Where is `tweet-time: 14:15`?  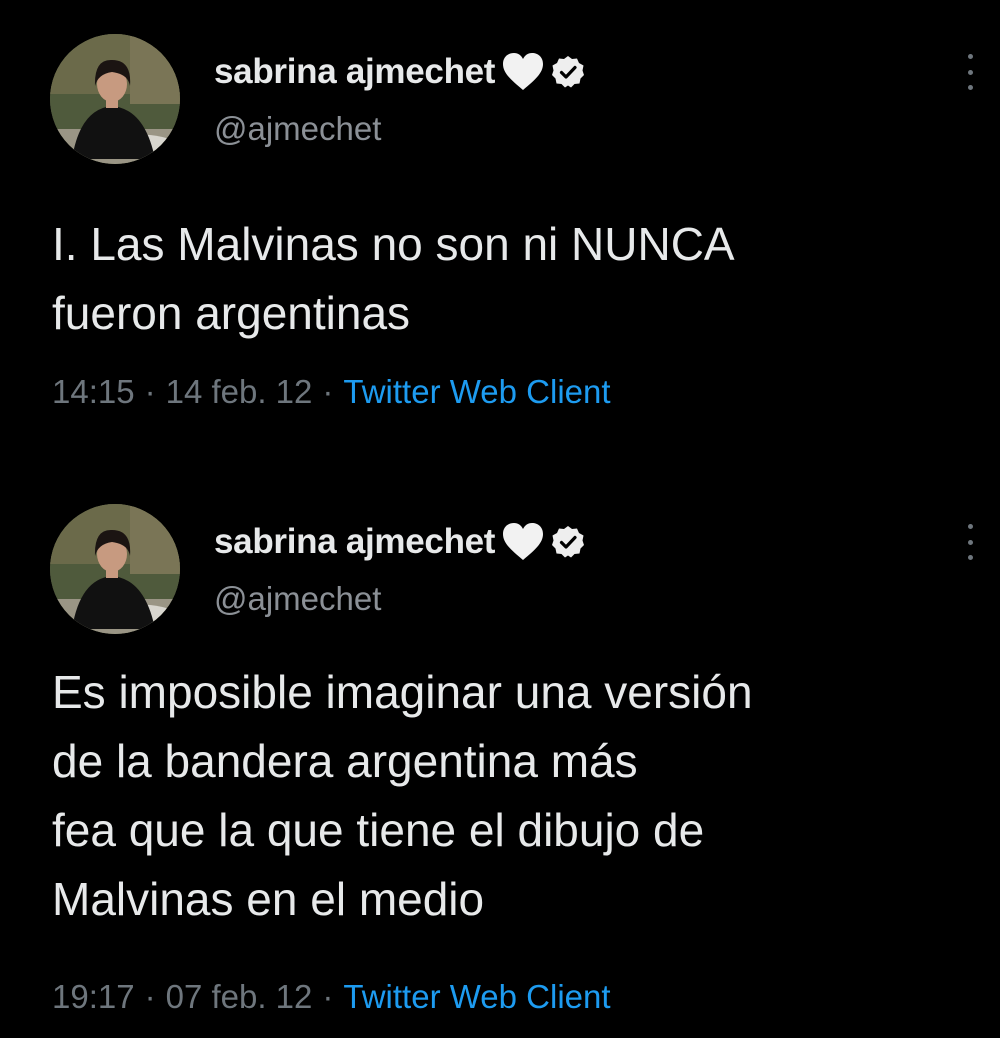 tweet-time: 14:15 is located at coordinates (93, 391).